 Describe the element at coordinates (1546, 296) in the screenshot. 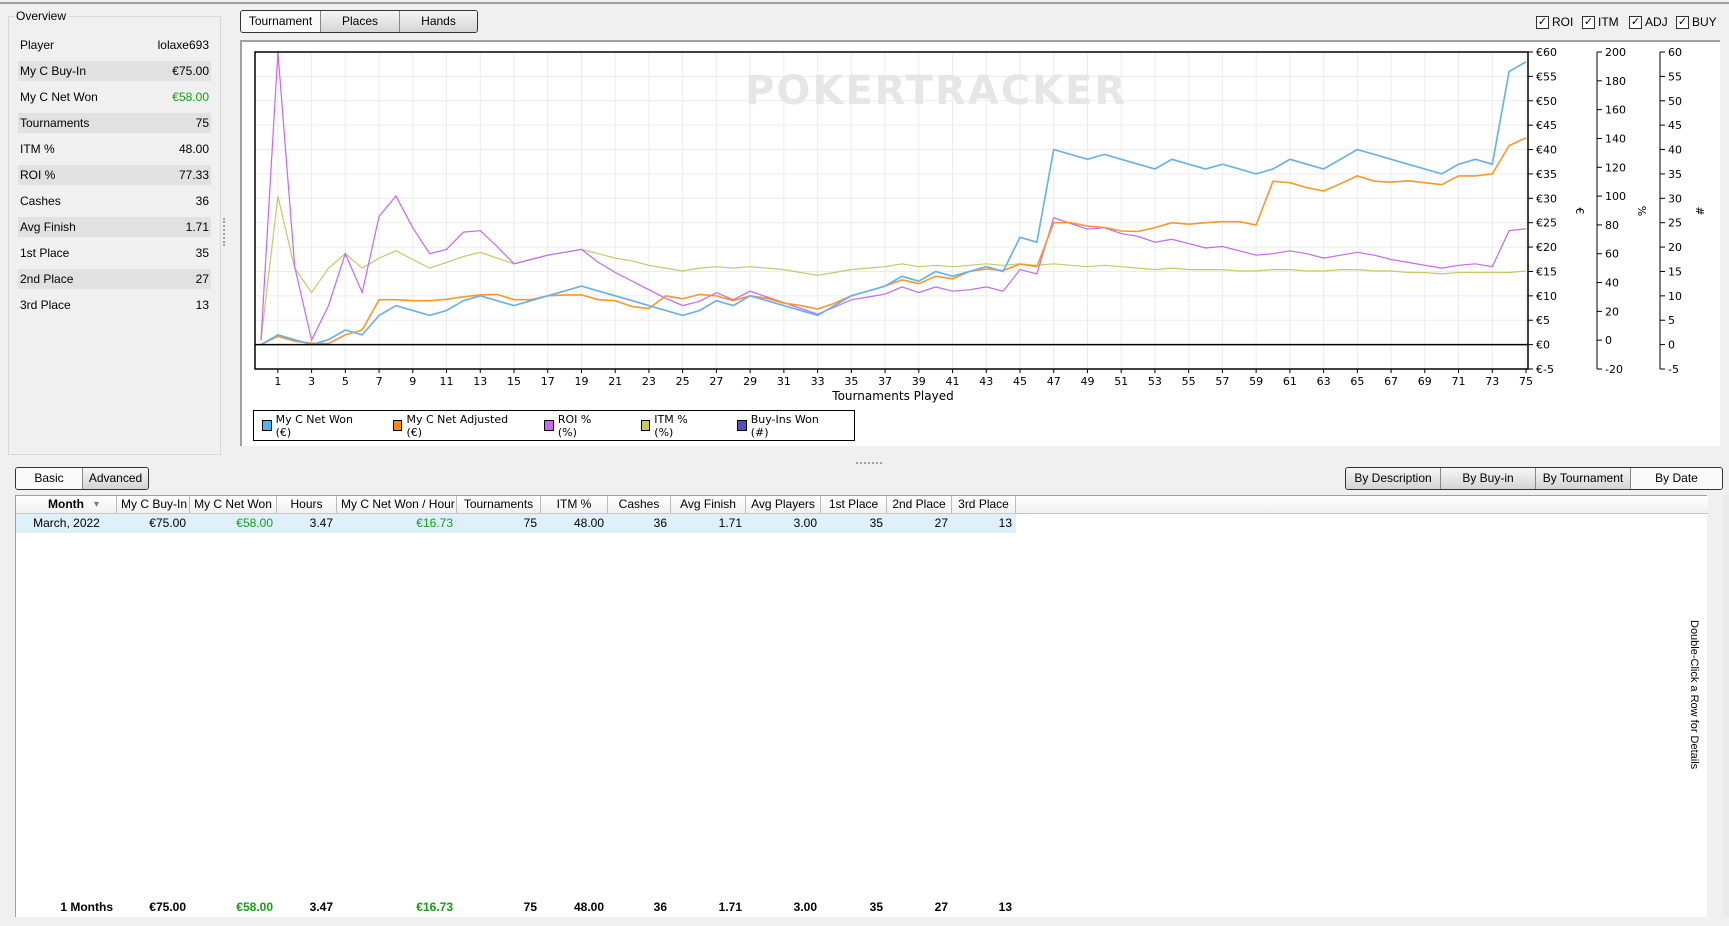

I see `eur-axis-tick-label: €10` at that location.